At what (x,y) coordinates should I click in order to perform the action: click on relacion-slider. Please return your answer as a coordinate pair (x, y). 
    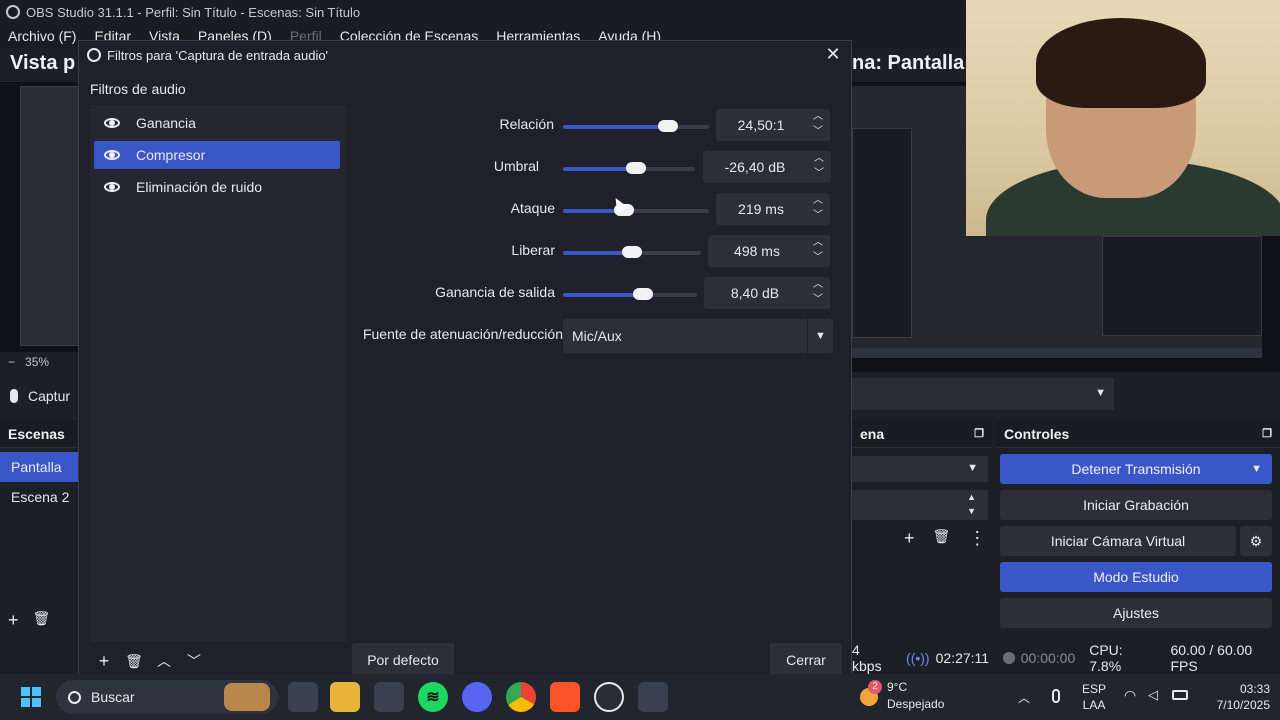
    Looking at the image, I should click on (636, 126).